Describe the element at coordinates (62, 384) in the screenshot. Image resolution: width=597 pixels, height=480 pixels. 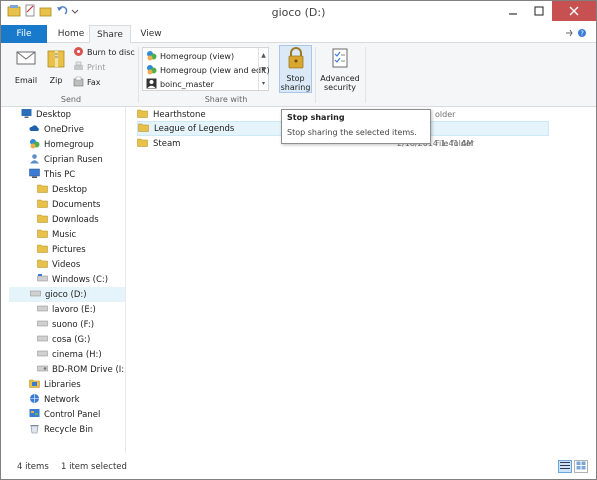
I see `nav-item-label: Libraries` at that location.